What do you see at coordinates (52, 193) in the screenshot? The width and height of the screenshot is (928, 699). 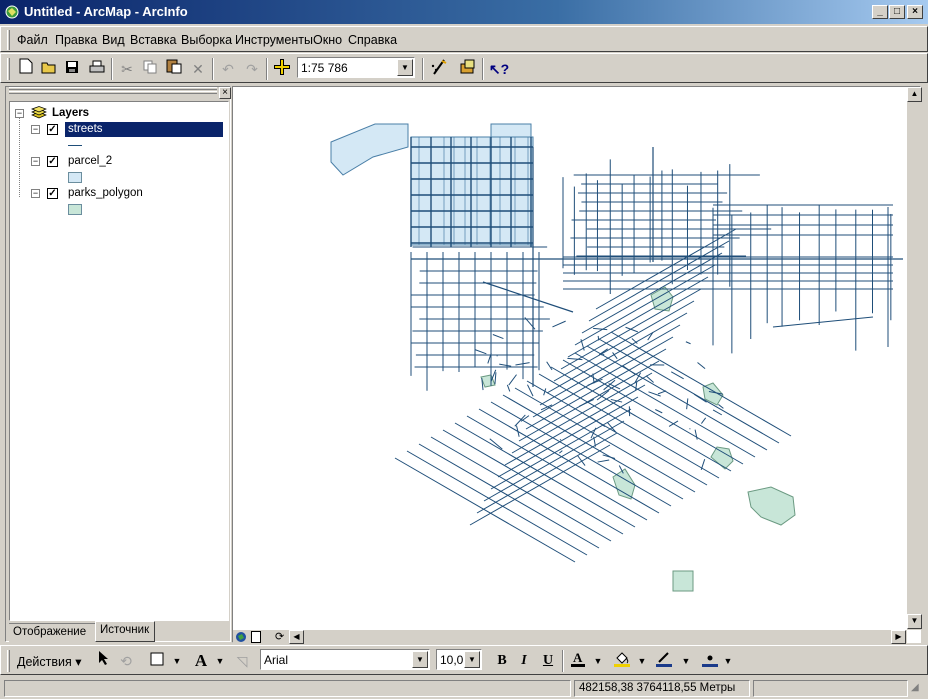 I see `parks-visibility-checkbox: ✓` at bounding box center [52, 193].